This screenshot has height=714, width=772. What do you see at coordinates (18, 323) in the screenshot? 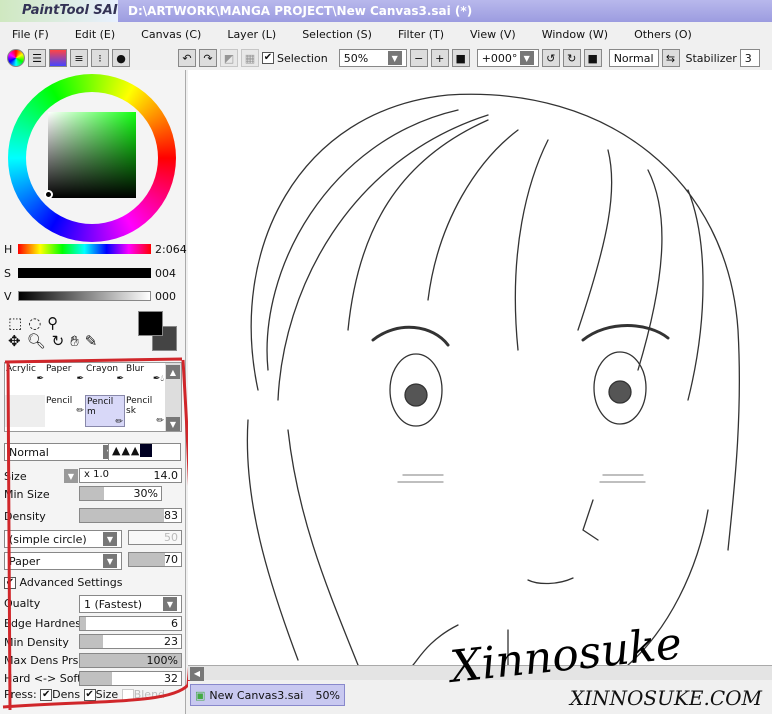
I see `rect-select-icon: ⬚` at bounding box center [18, 323].